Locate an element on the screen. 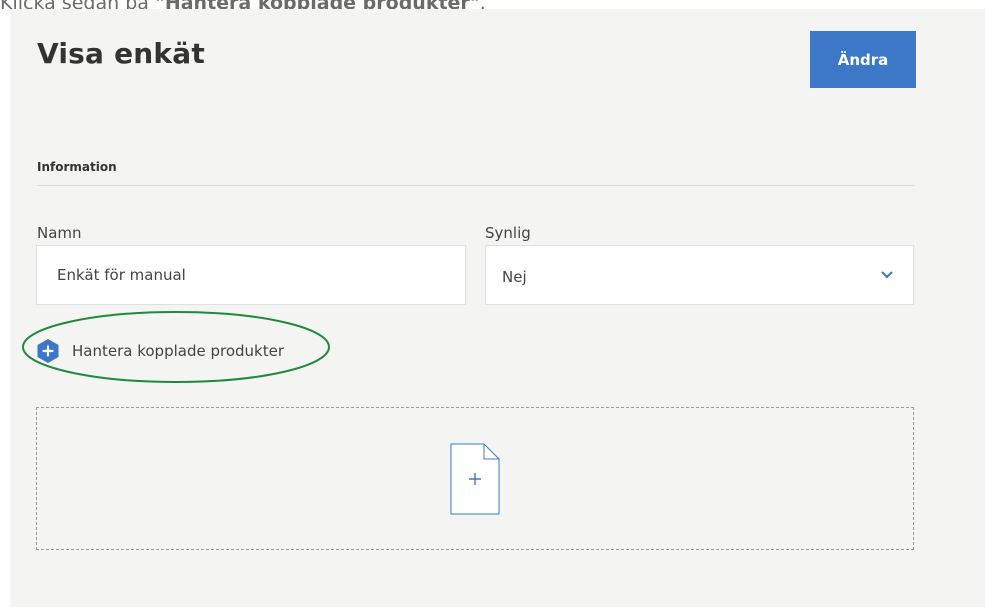 This screenshot has height=607, width=985. visible-select: Nej is located at coordinates (699, 275).